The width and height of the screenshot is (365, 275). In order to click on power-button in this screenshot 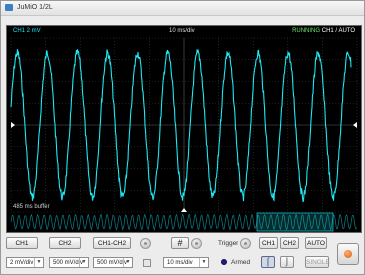, I will do `click(348, 254)`.